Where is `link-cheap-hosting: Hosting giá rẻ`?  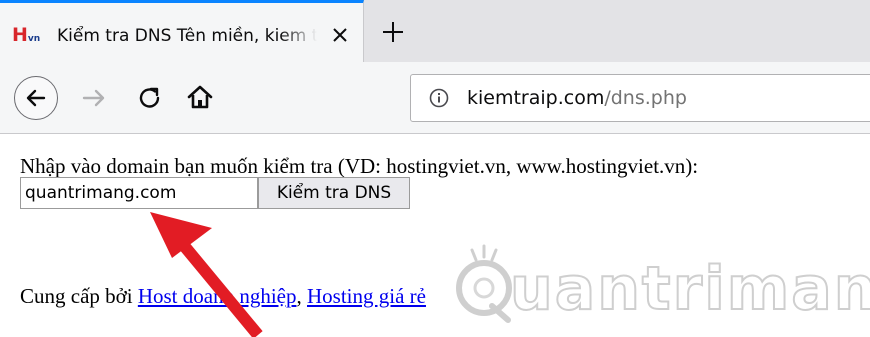
link-cheap-hosting: Hosting giá rẻ is located at coordinates (366, 296).